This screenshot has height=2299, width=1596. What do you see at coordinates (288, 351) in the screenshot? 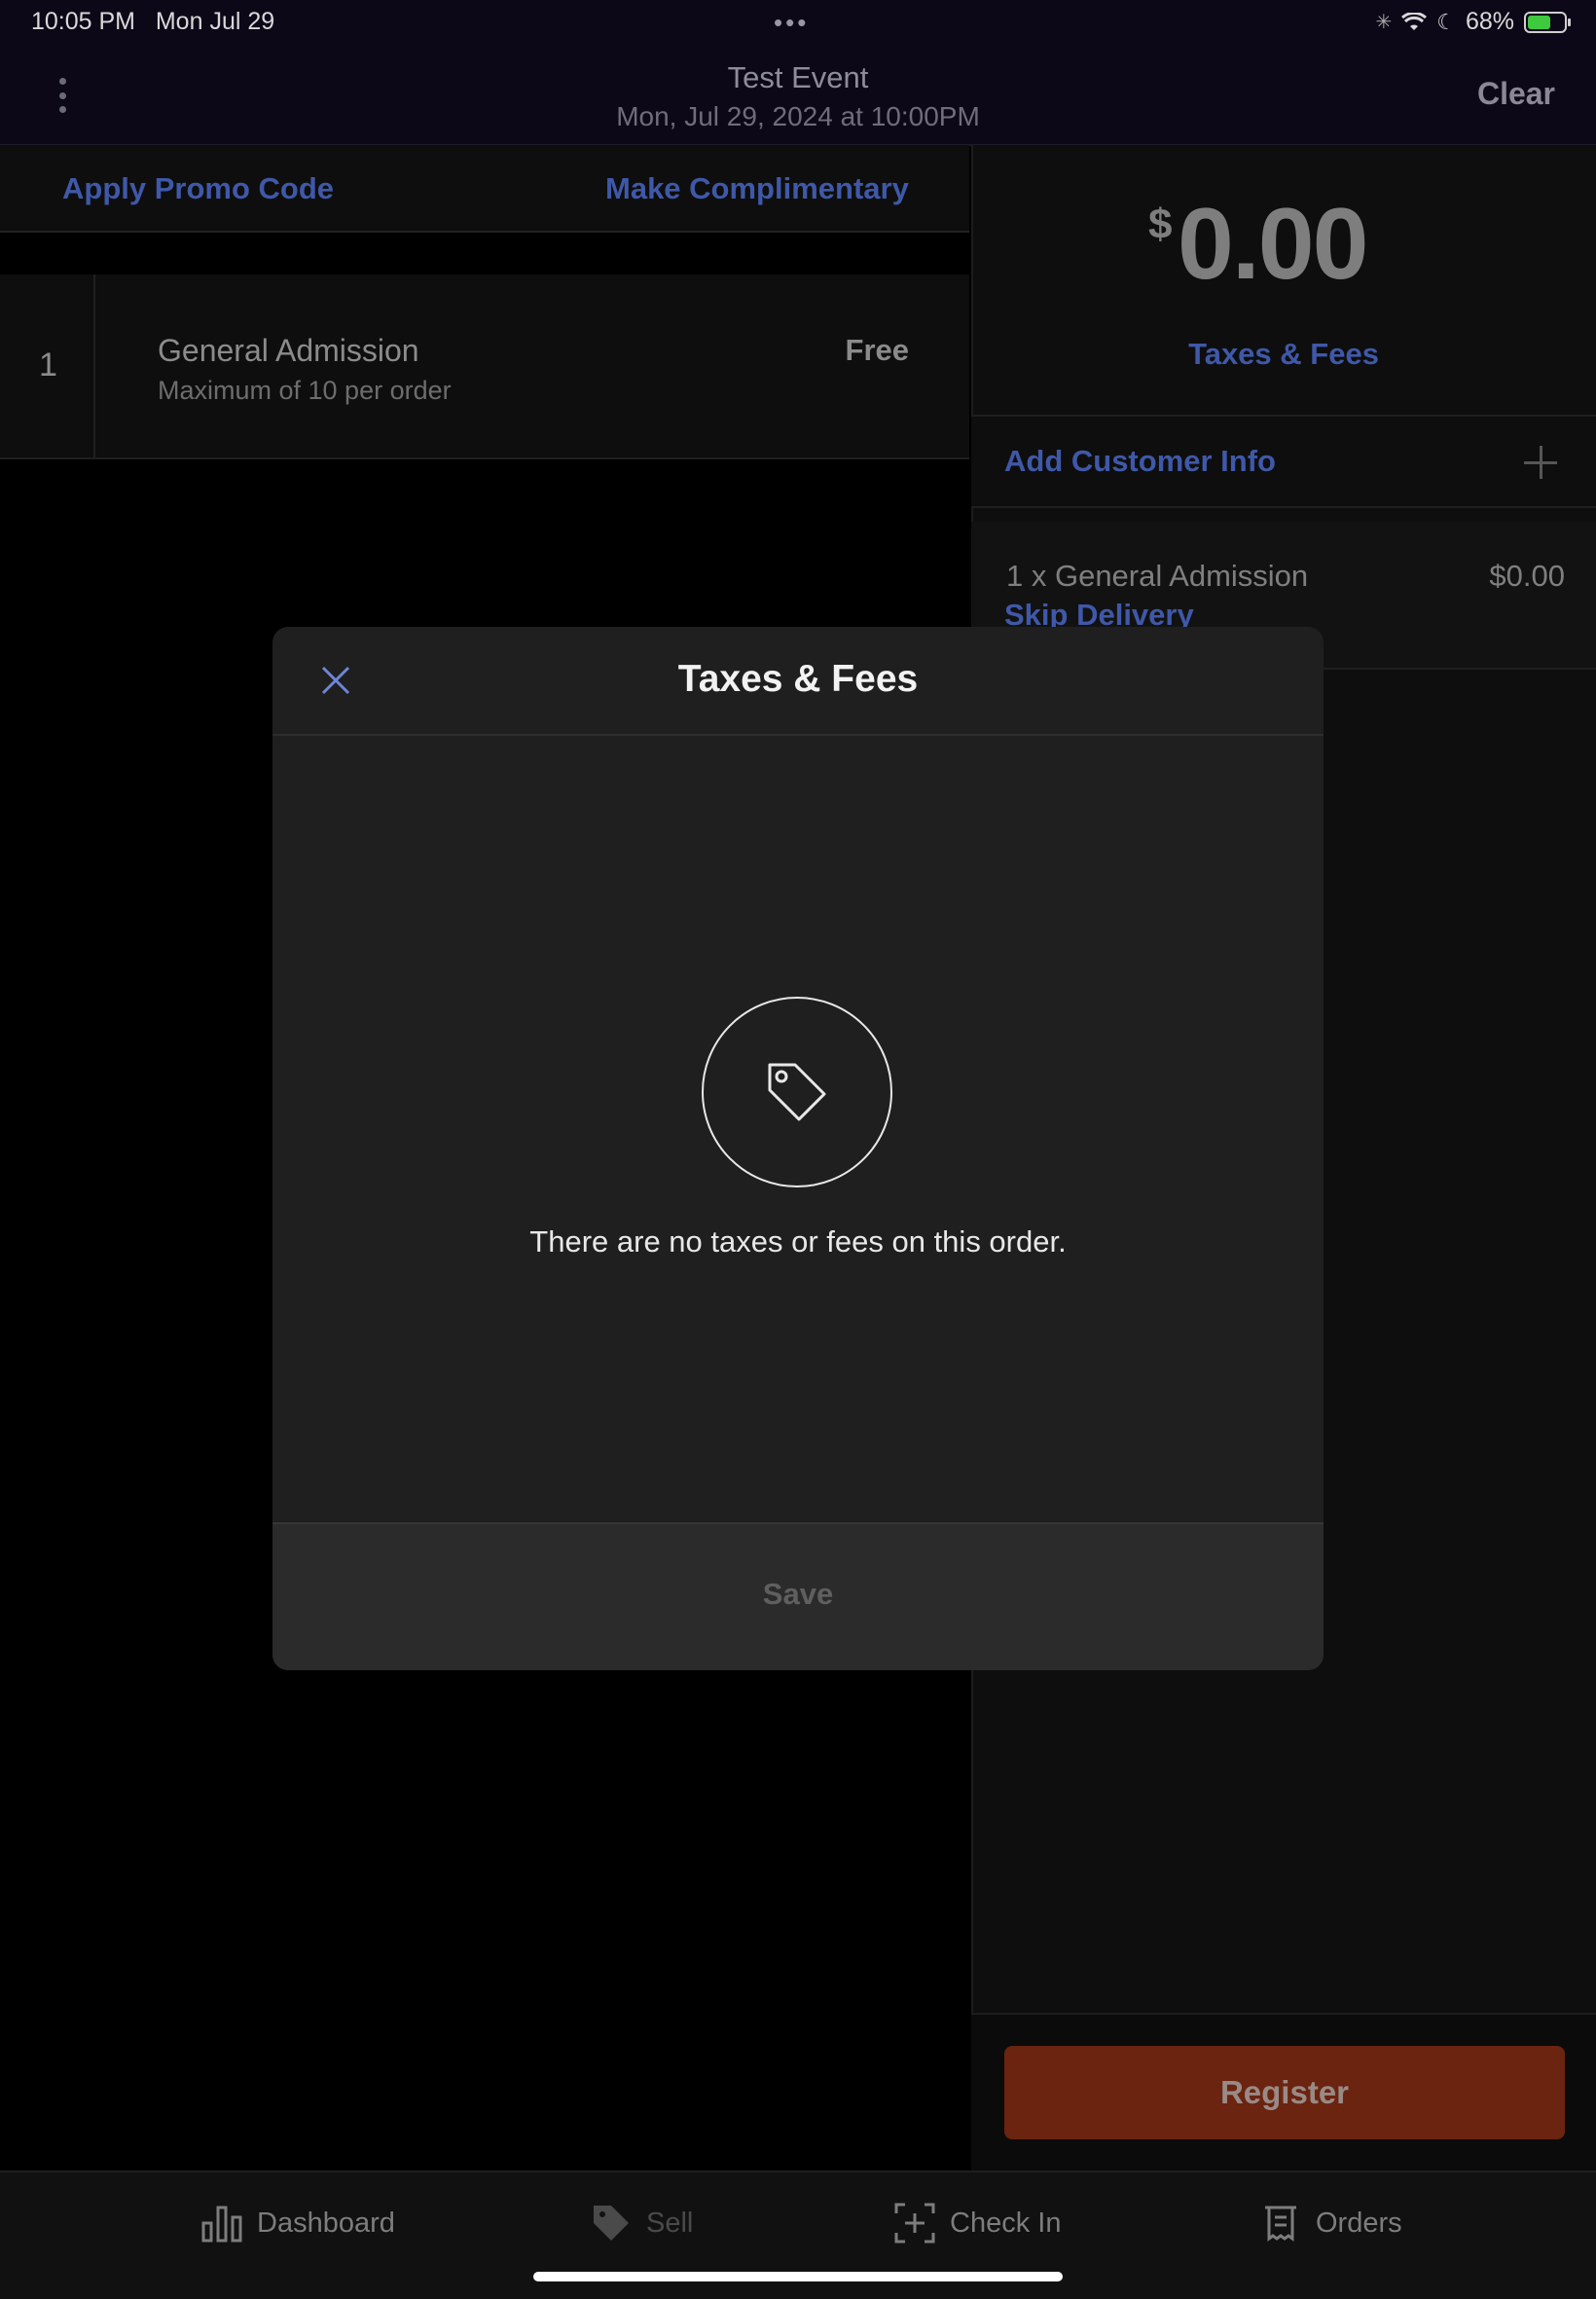
I see `ticket-name: General Admission` at bounding box center [288, 351].